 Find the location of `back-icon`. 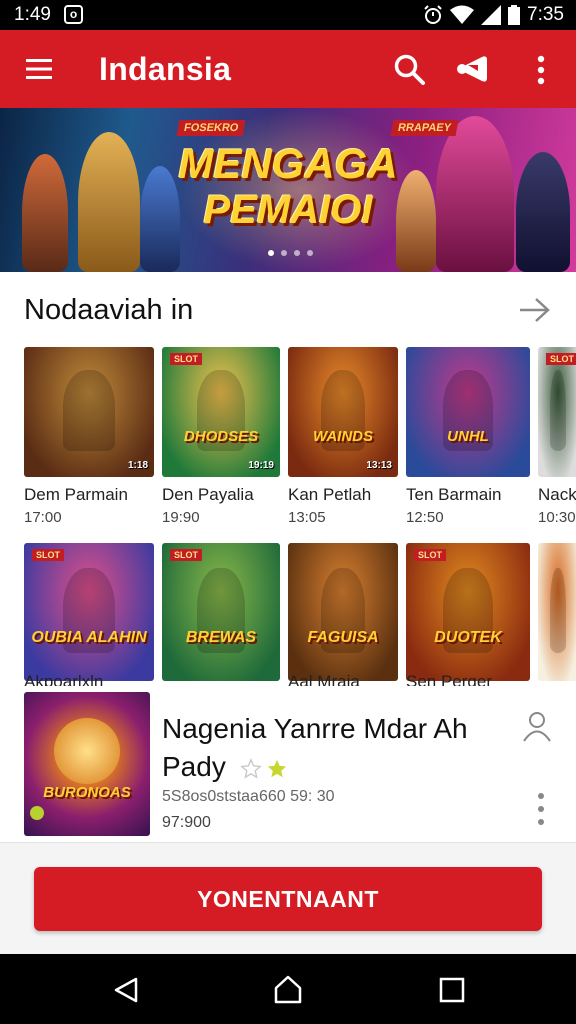

back-icon is located at coordinates (126, 990).